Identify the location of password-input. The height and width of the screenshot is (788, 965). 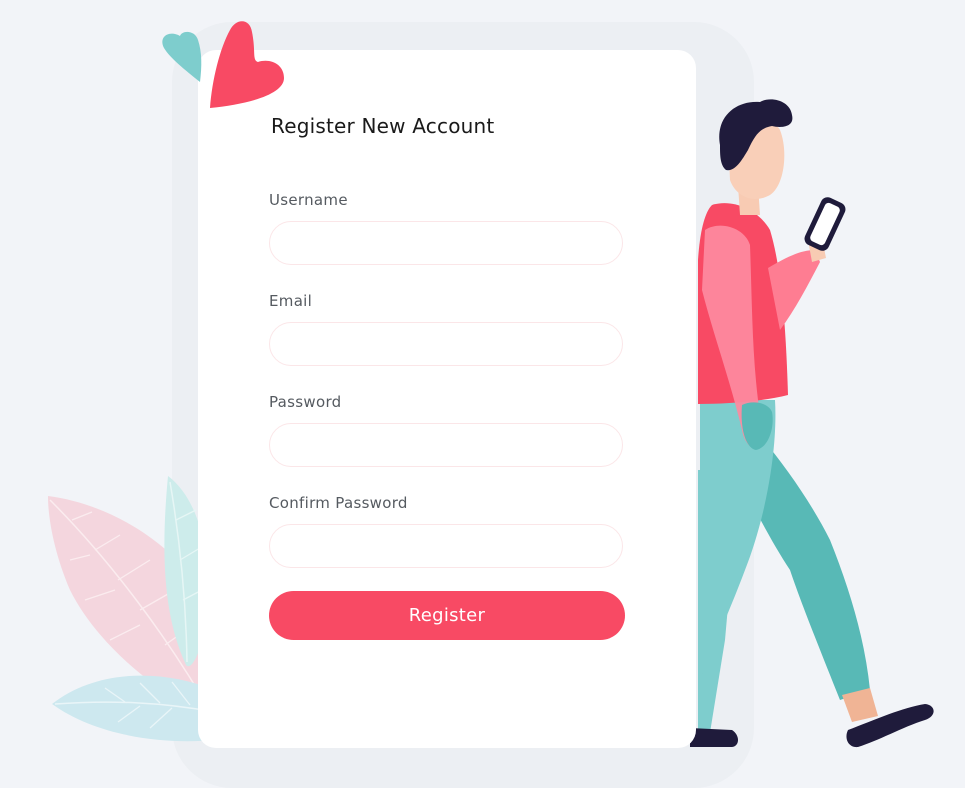
(446, 445).